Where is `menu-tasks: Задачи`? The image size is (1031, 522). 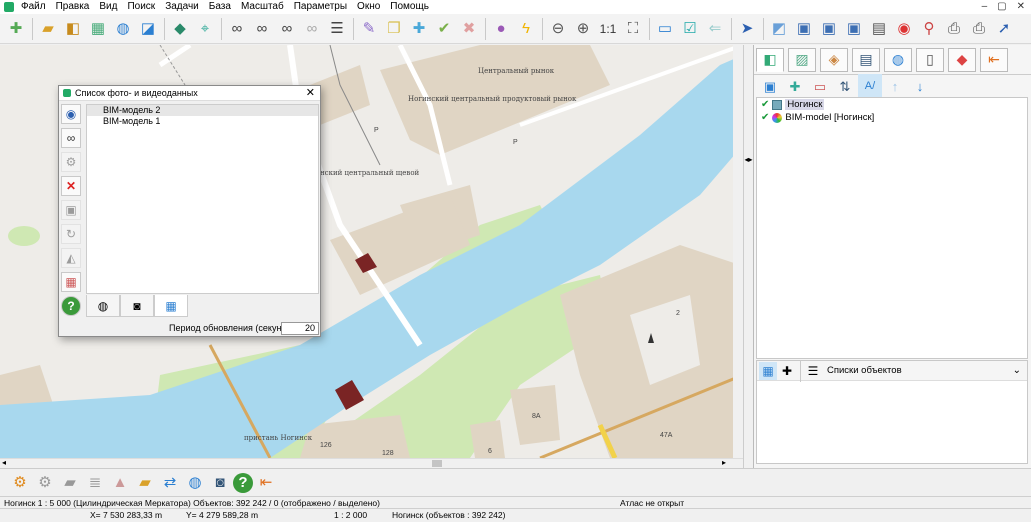
menu-tasks: Задачи is located at coordinates (182, 7).